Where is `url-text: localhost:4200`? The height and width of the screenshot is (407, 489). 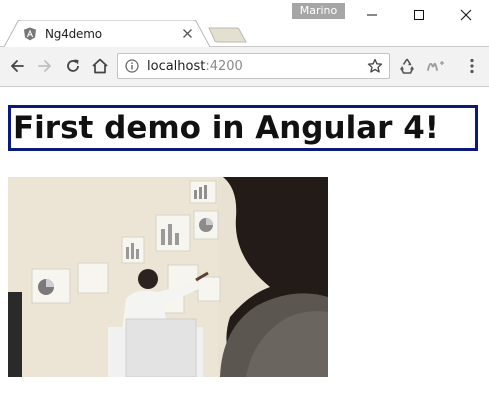 url-text: localhost:4200 is located at coordinates (195, 66).